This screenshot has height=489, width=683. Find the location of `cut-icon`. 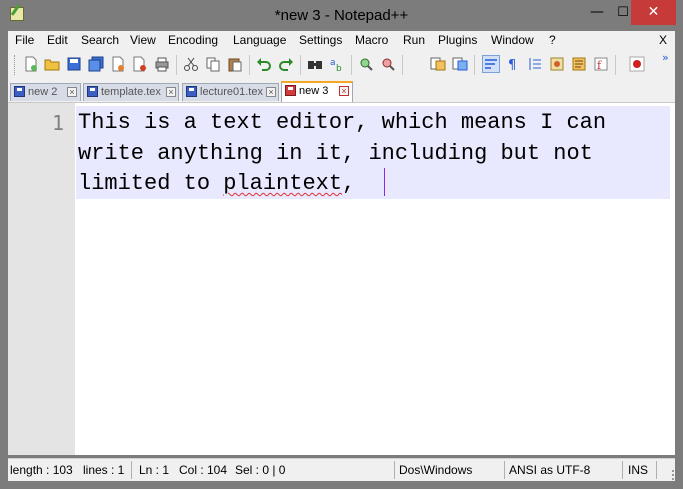

cut-icon is located at coordinates (191, 64).